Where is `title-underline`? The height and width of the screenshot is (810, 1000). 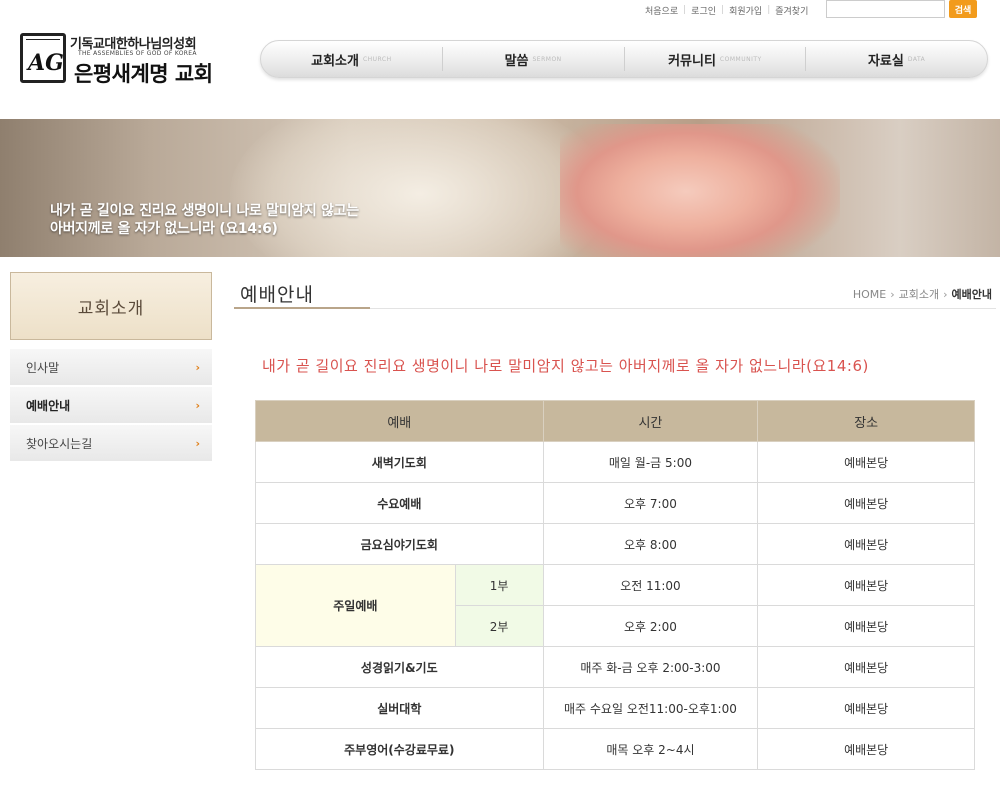 title-underline is located at coordinates (302, 308).